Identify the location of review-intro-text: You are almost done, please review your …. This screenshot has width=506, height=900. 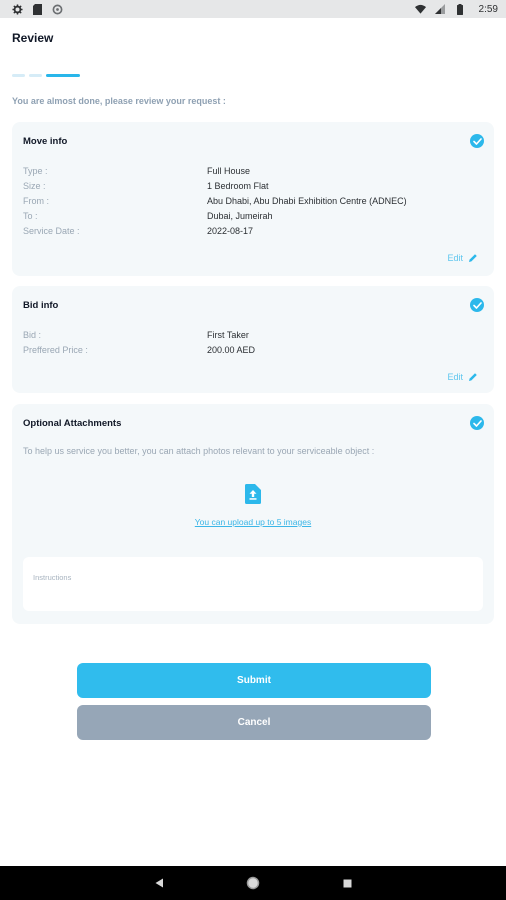
(119, 101).